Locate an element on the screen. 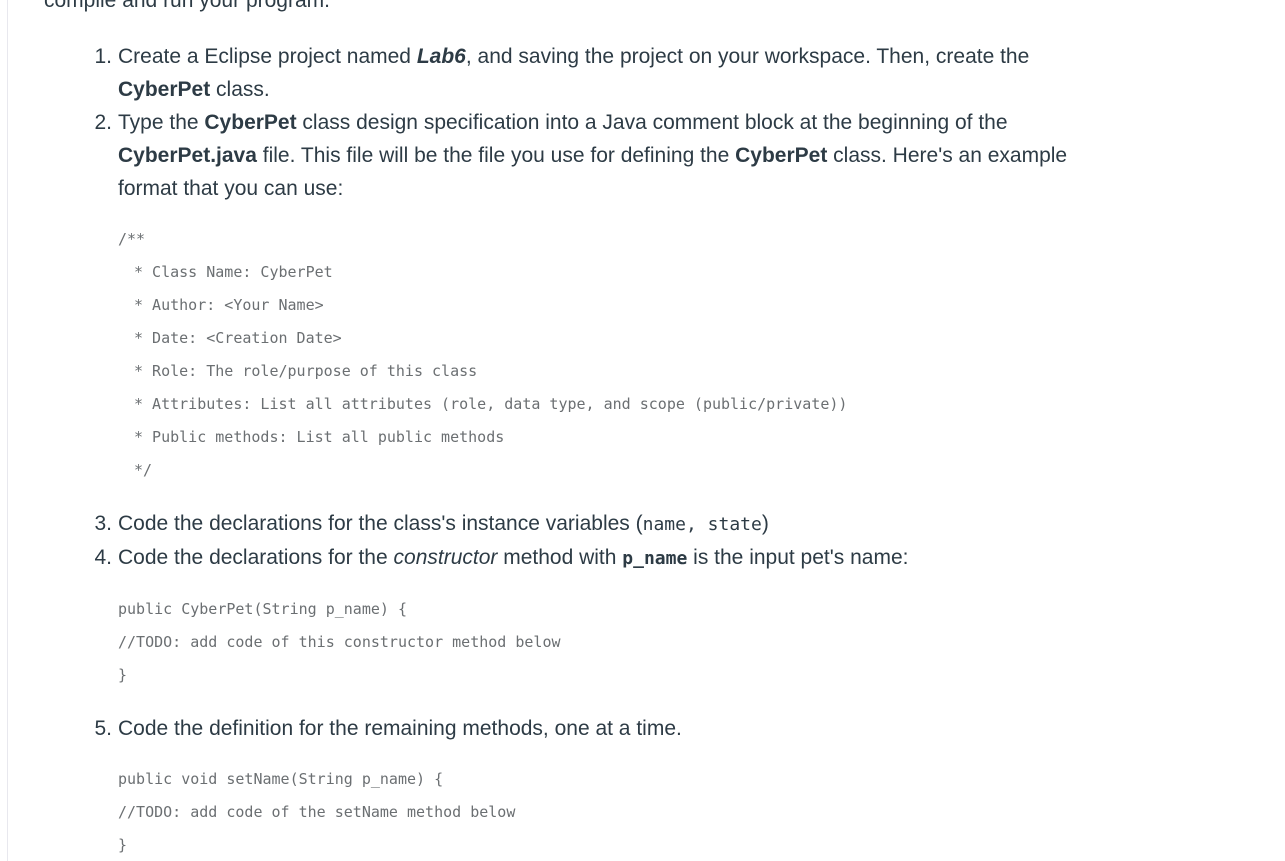 This screenshot has width=1285, height=861. text-segment: ) is located at coordinates (765, 523).